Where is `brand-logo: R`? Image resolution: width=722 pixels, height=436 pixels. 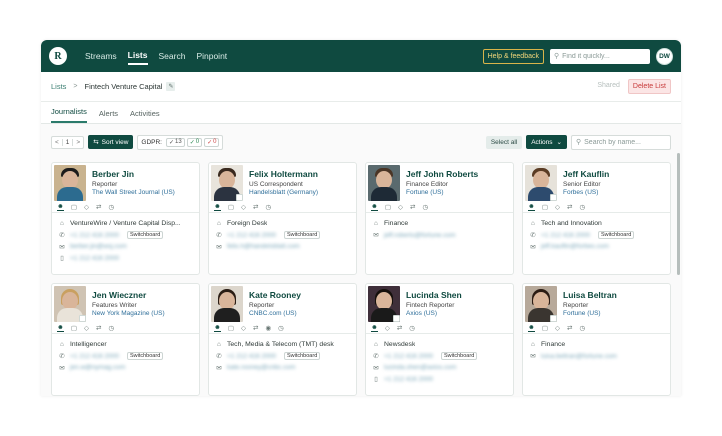
brand-logo: R is located at coordinates (58, 56).